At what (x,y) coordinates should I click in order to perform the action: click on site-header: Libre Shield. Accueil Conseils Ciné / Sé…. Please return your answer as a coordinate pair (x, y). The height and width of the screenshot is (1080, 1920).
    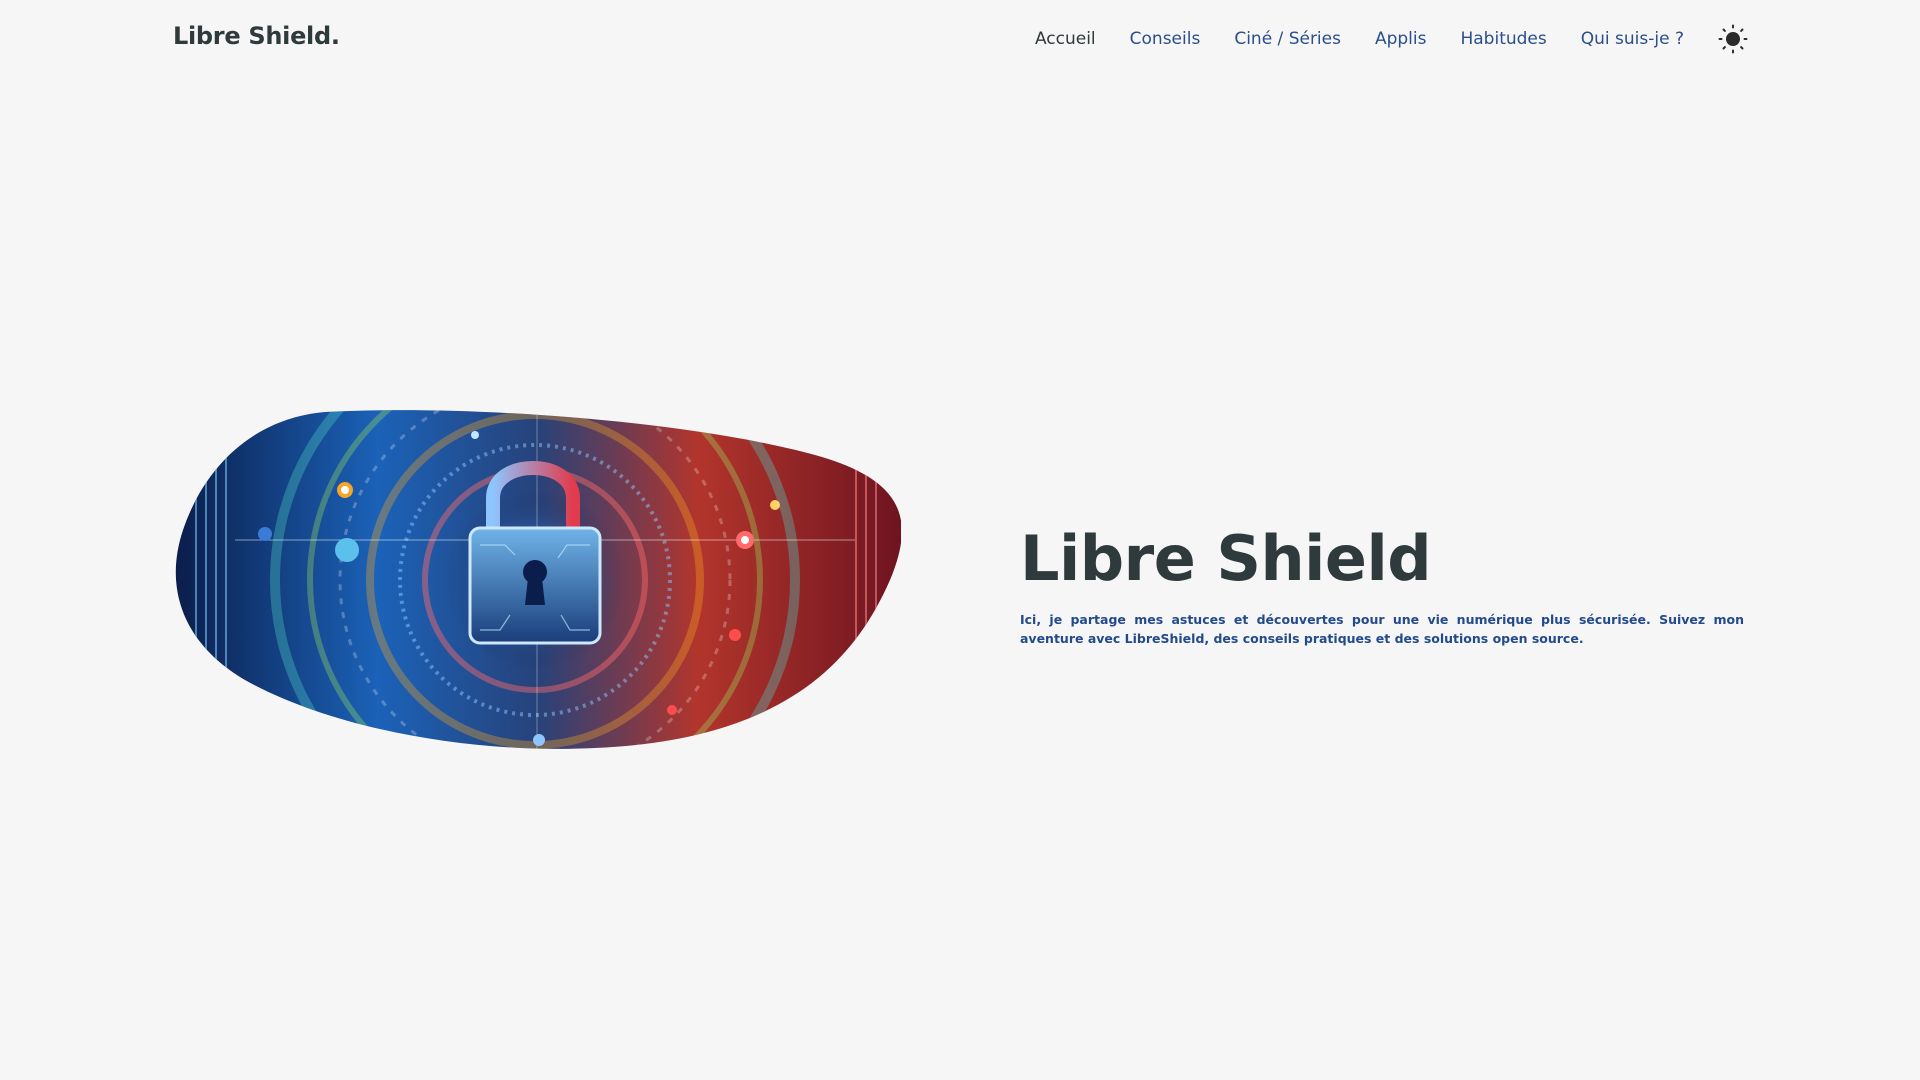
    Looking at the image, I should click on (960, 39).